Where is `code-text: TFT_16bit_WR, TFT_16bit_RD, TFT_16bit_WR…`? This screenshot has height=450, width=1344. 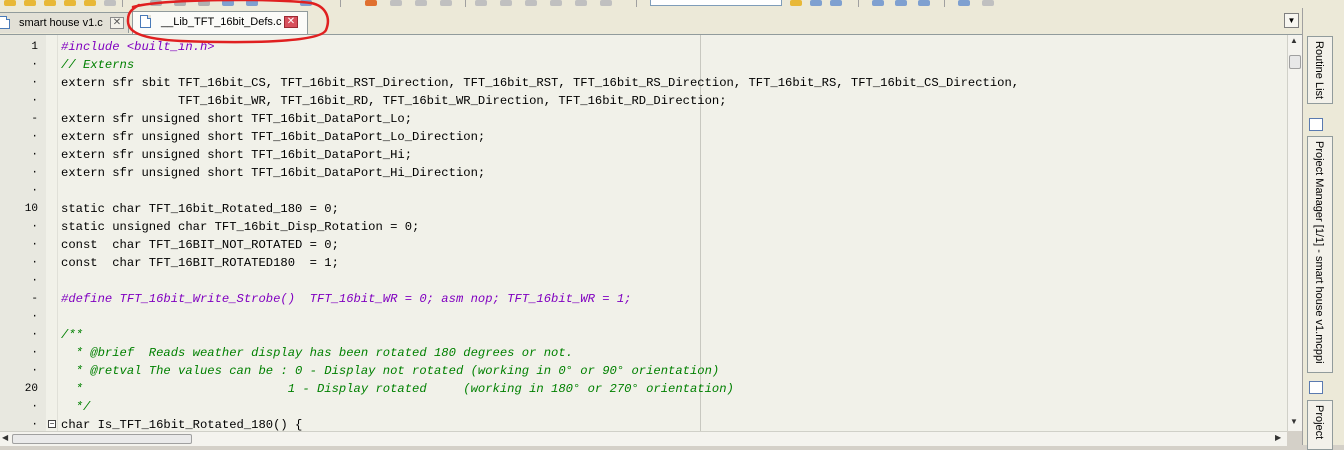 code-text: TFT_16bit_WR, TFT_16bit_RD, TFT_16bit_WR… is located at coordinates (394, 101).